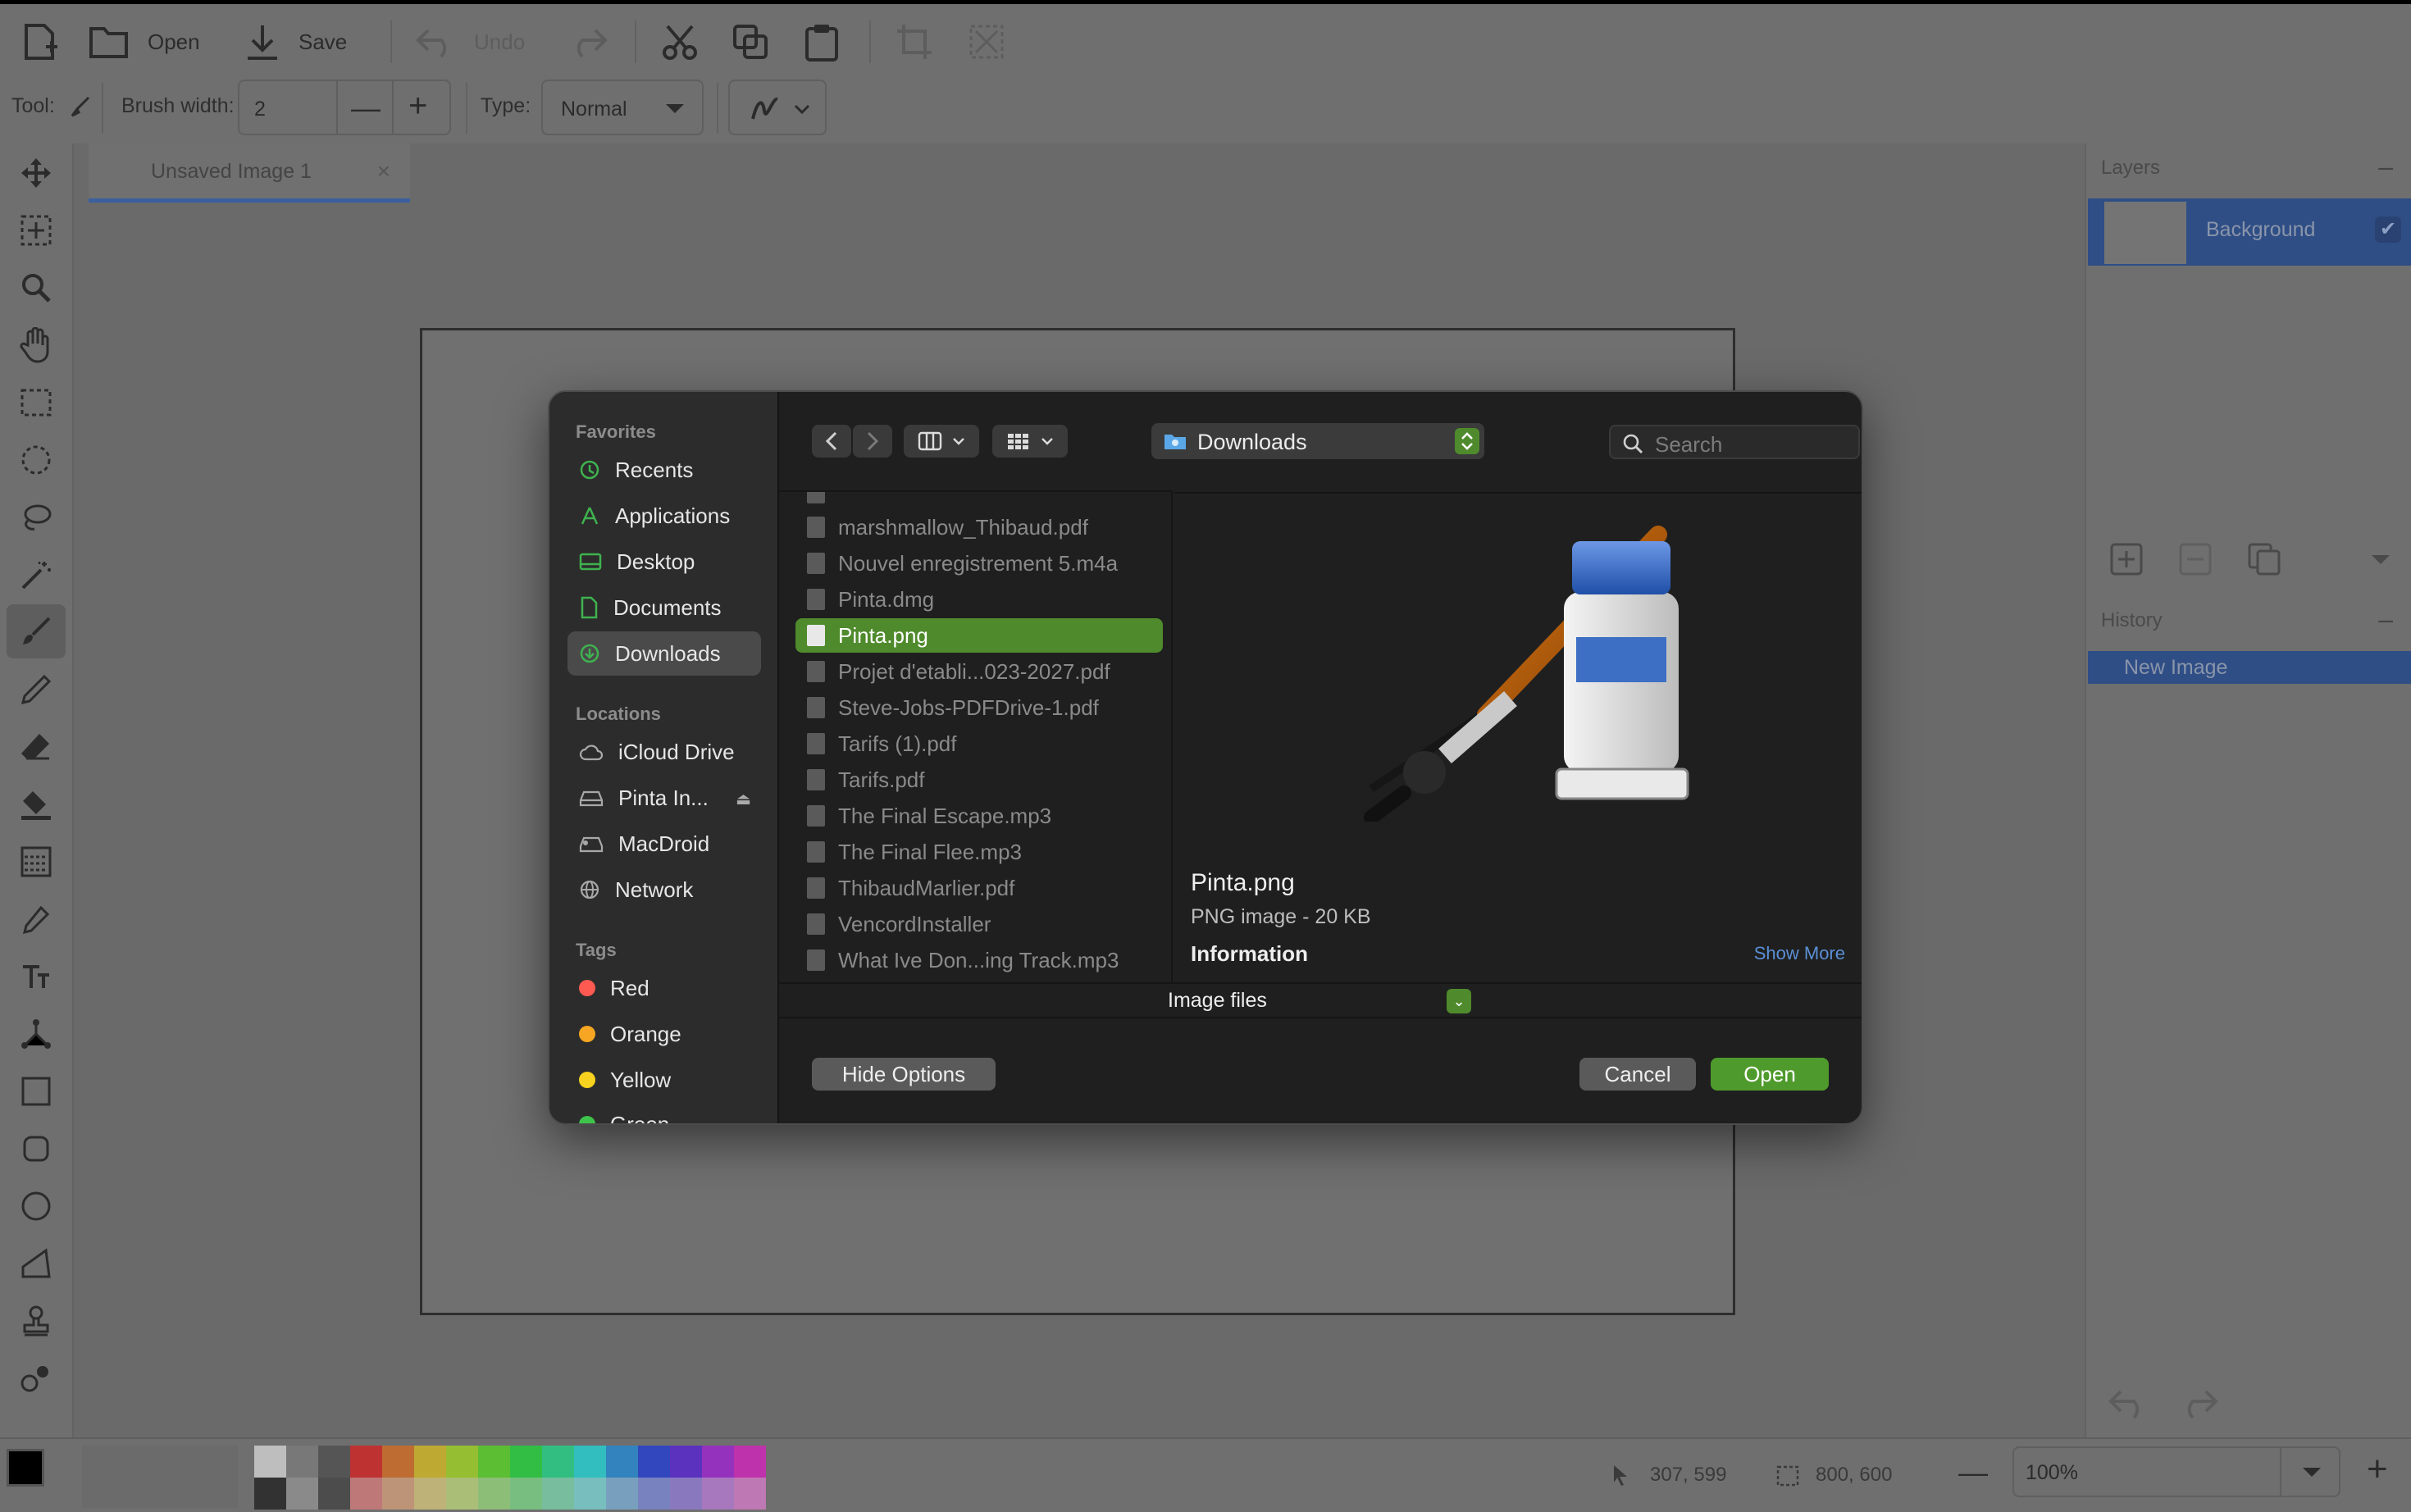 Image resolution: width=2411 pixels, height=1512 pixels. I want to click on file-row: Tarifs (1).pdf, so click(979, 743).